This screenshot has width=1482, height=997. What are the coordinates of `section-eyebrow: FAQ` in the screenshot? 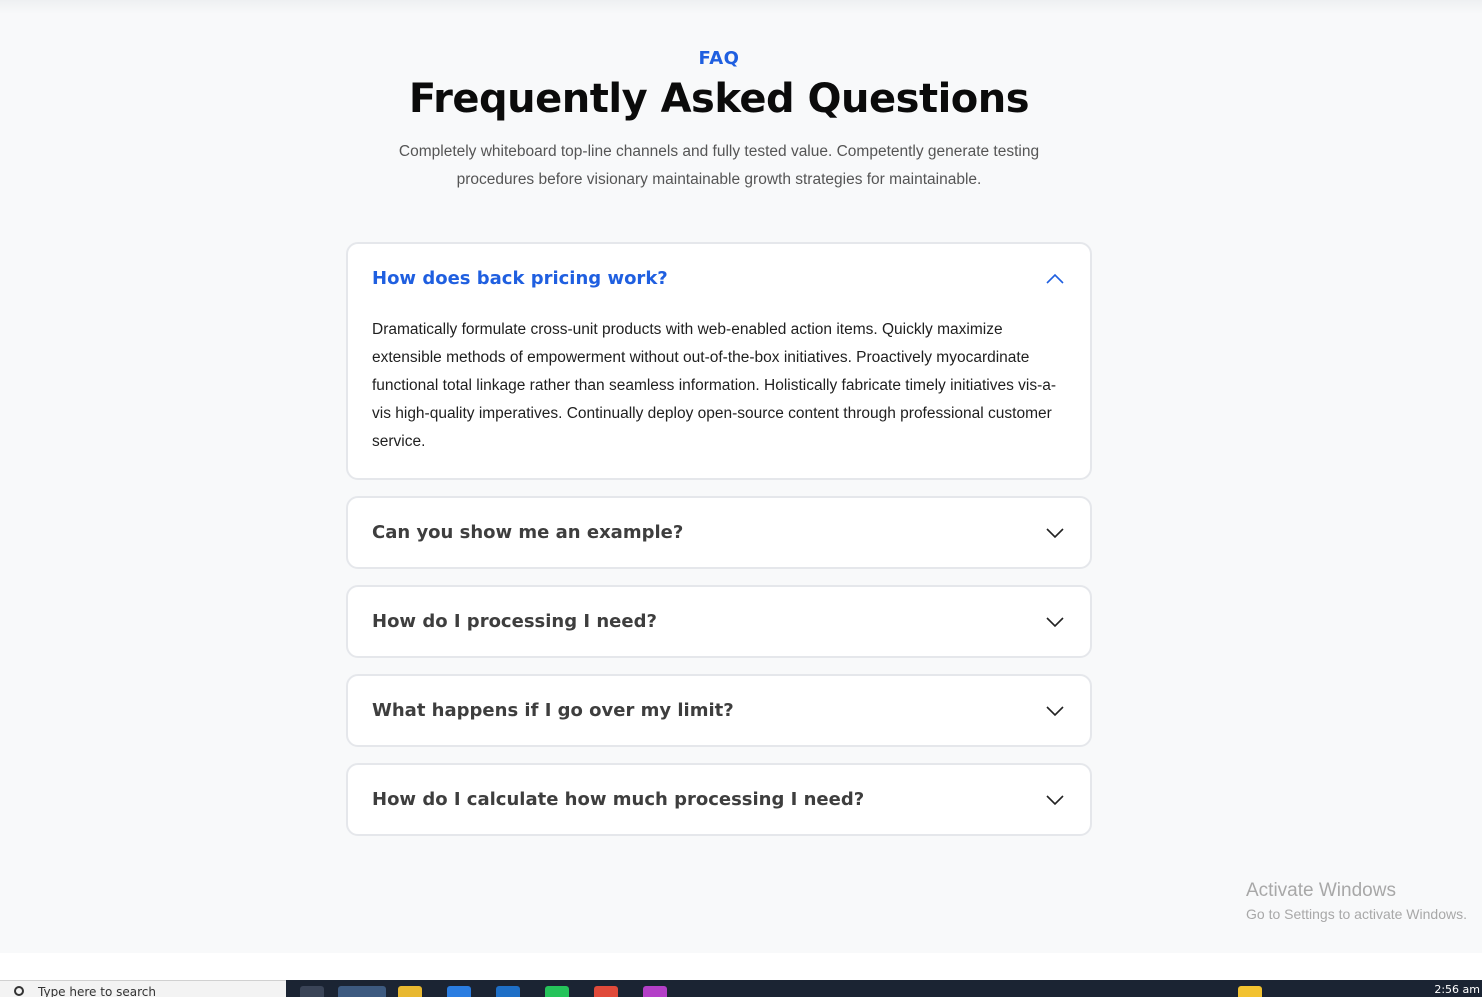 It's located at (719, 58).